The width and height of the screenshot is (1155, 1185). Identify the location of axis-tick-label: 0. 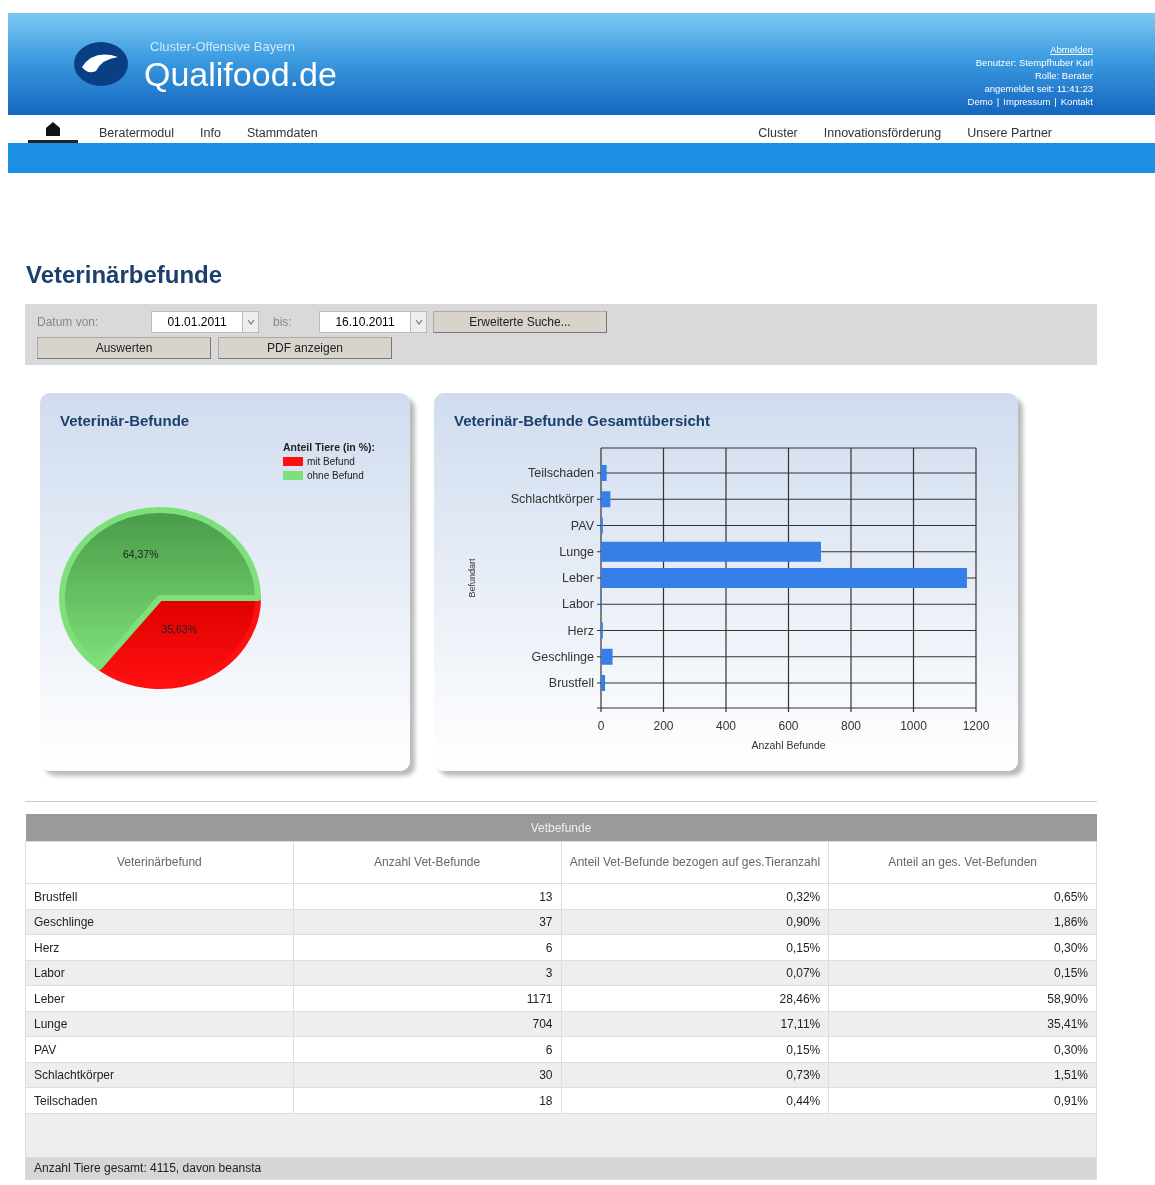
(601, 725).